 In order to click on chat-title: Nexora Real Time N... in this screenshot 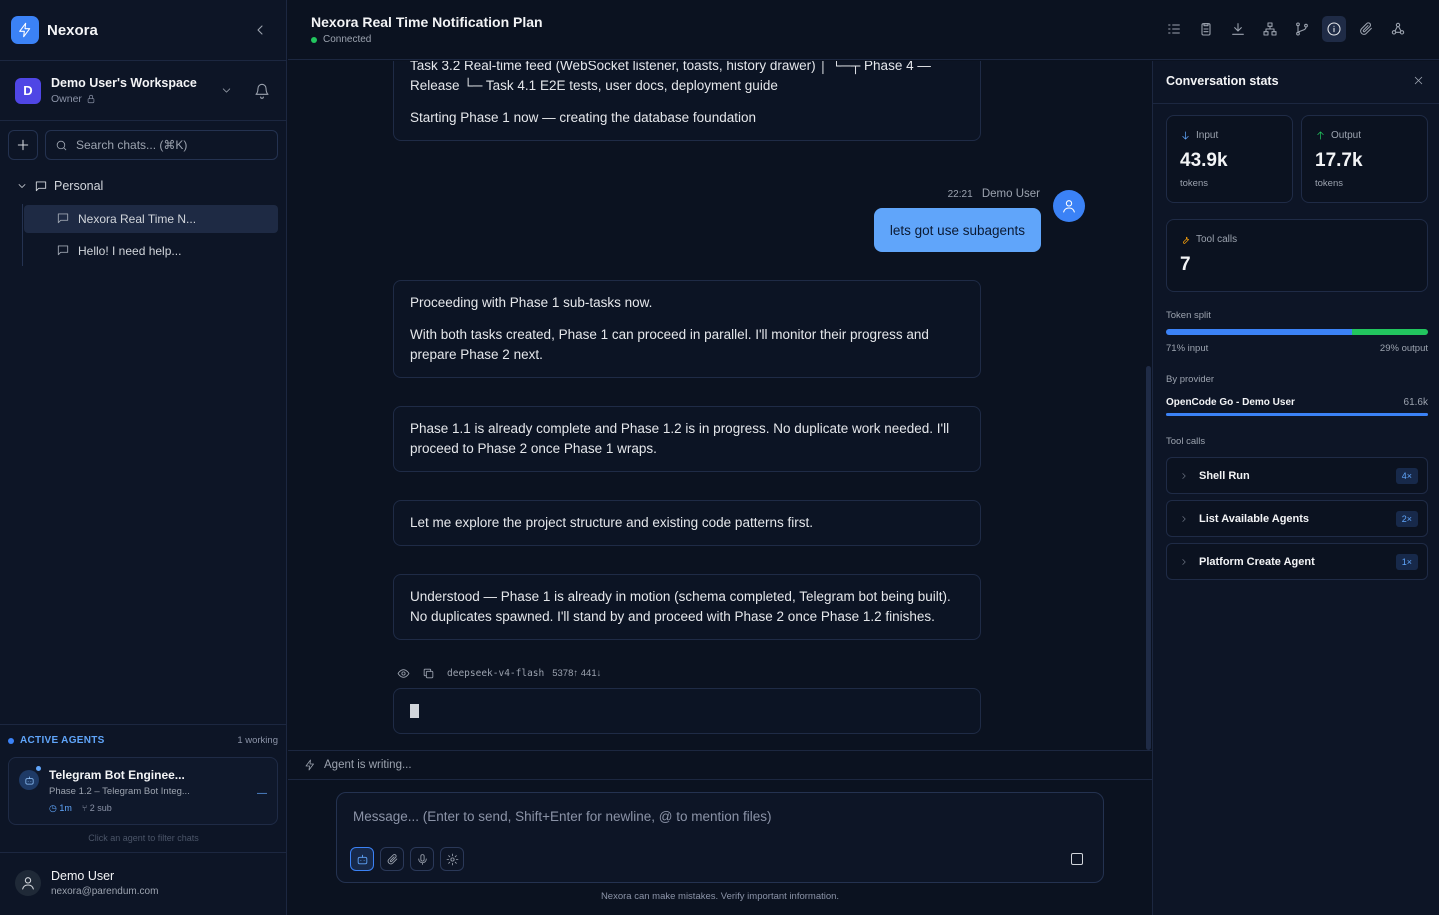, I will do `click(137, 219)`.